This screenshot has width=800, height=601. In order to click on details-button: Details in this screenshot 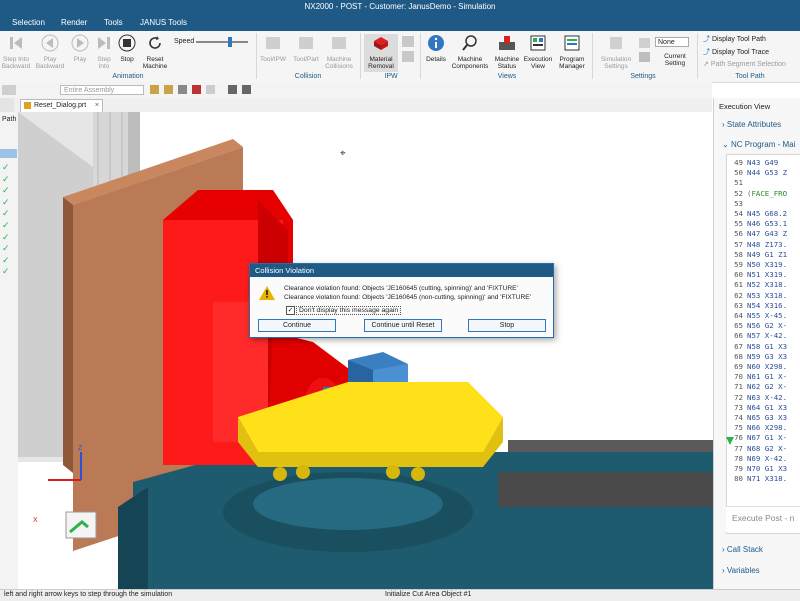, I will do `click(436, 48)`.